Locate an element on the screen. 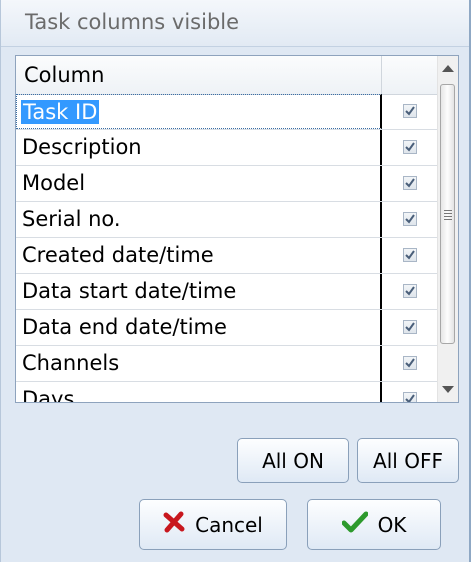 Image resolution: width=471 pixels, height=562 pixels. column-name-text: Channels is located at coordinates (71, 363).